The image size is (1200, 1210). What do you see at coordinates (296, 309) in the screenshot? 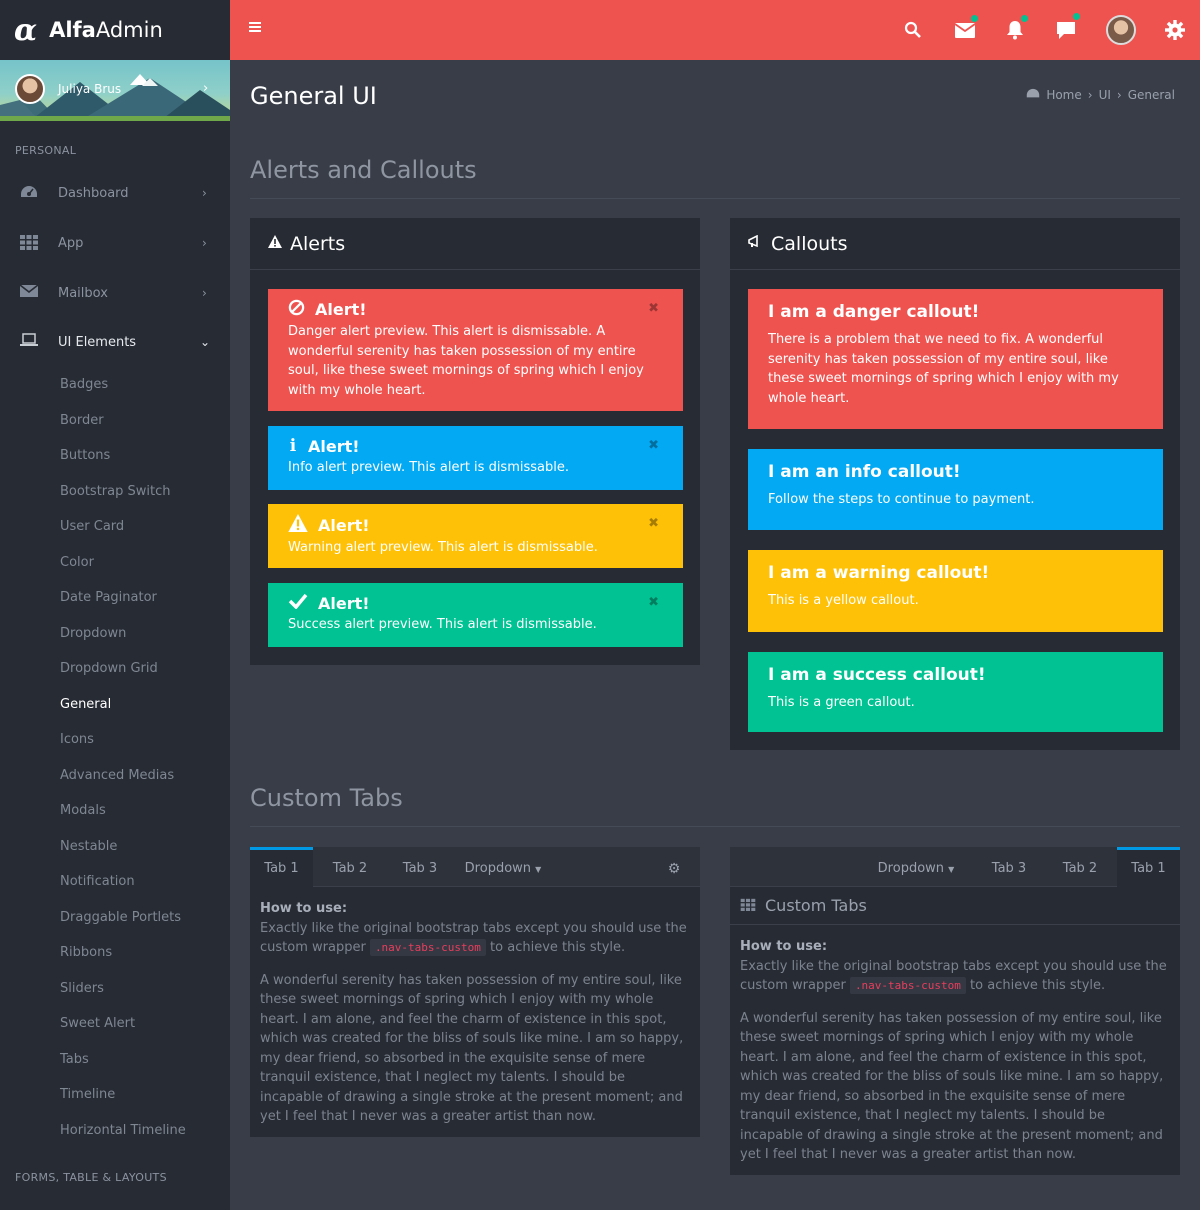
I see `ban-icon` at bounding box center [296, 309].